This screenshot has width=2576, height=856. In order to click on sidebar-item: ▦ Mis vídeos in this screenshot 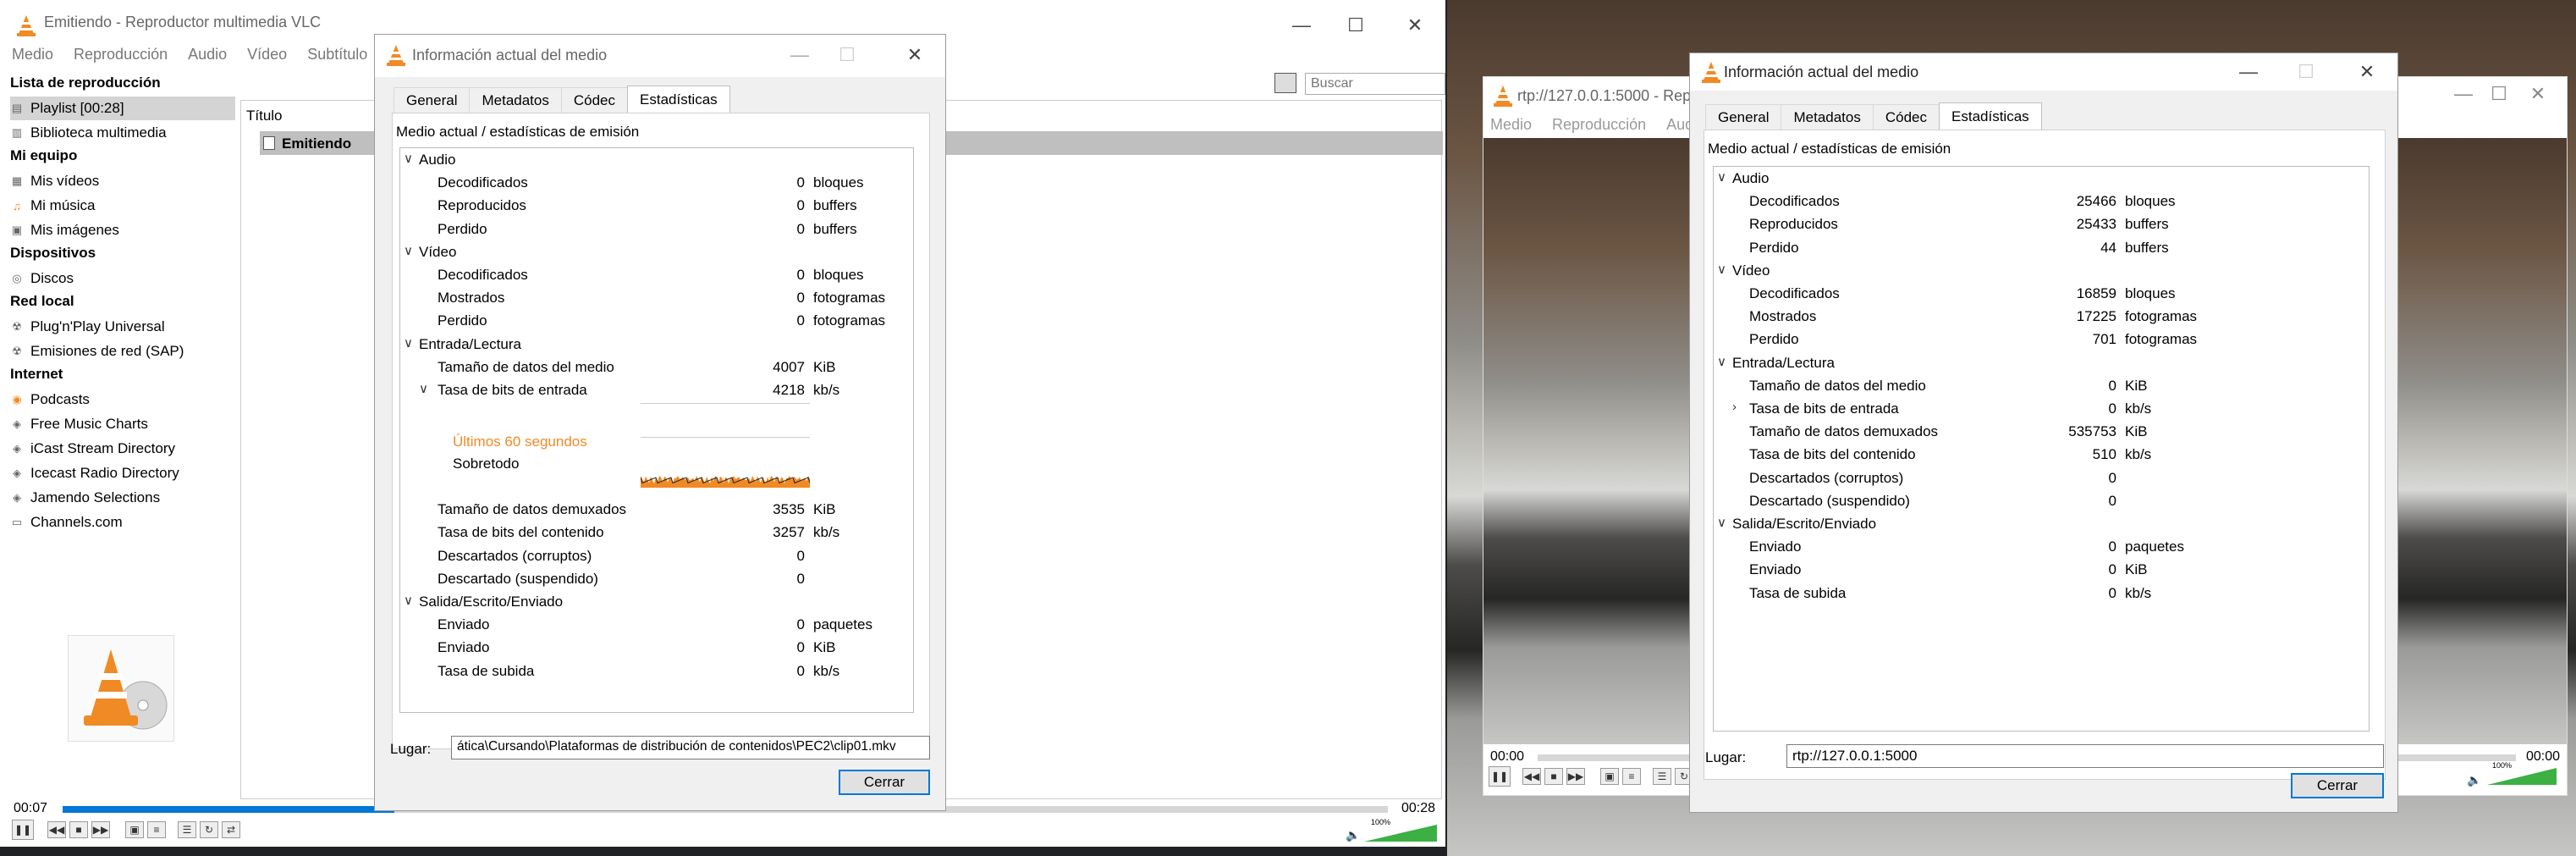, I will do `click(122, 181)`.